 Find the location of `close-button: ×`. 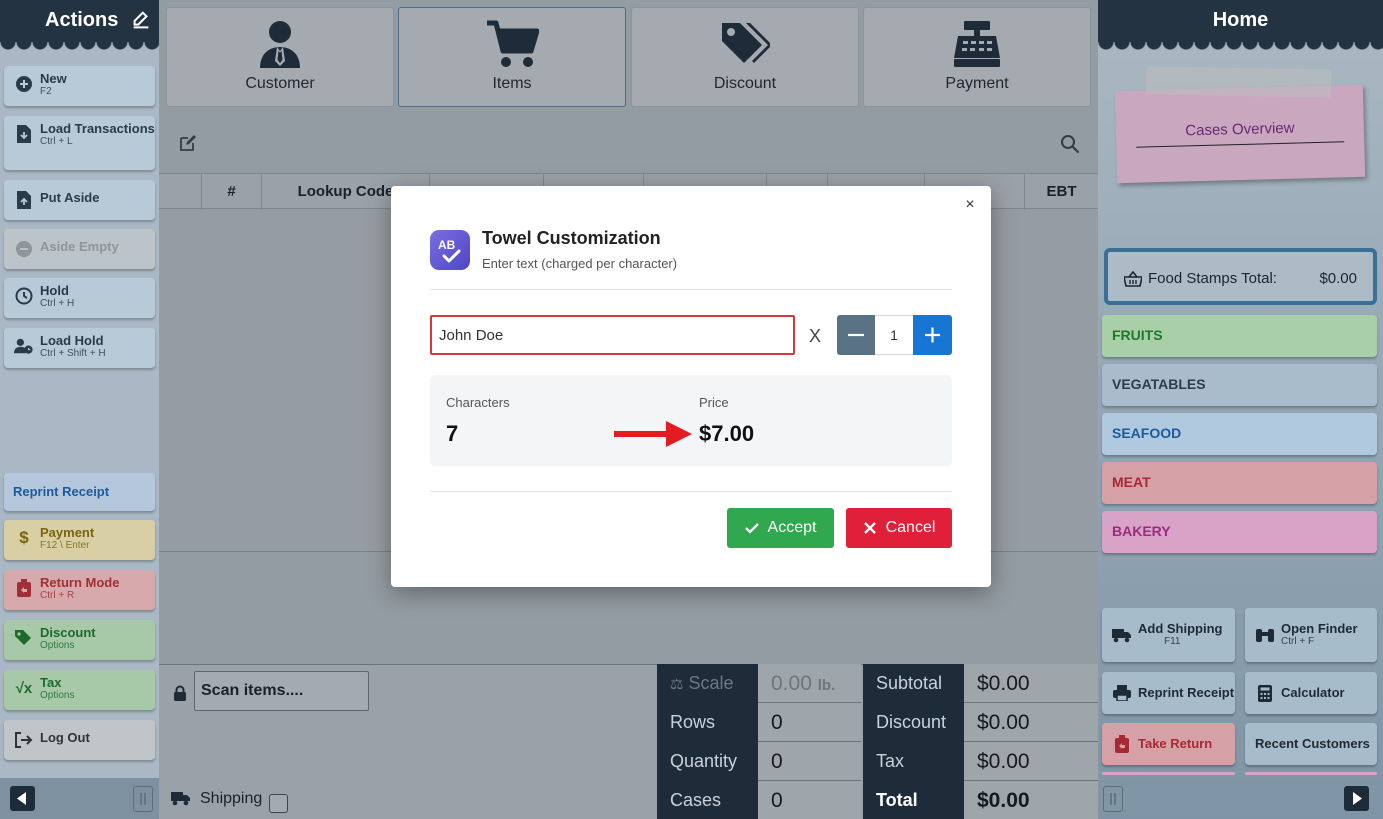

close-button: × is located at coordinates (970, 205).